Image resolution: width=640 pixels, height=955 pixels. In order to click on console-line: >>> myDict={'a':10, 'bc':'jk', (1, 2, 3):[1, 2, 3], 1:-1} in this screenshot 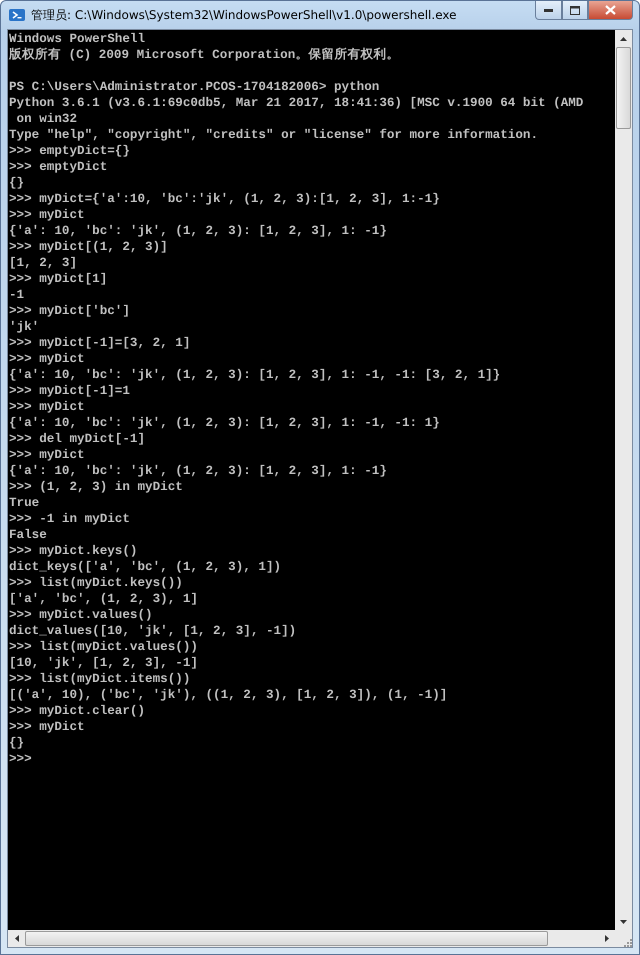, I will do `click(225, 199)`.